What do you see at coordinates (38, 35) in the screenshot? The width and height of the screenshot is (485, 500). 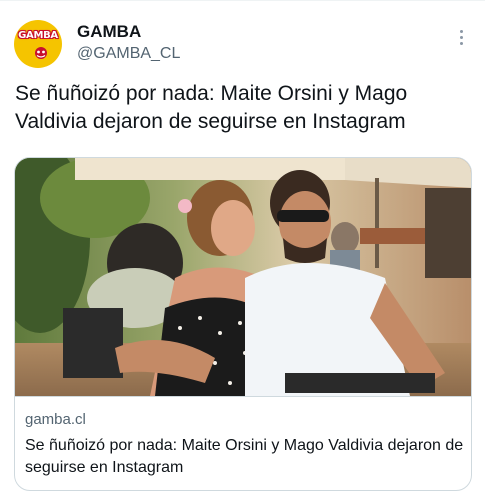 I see `avatar-logo-text: GAMBA` at bounding box center [38, 35].